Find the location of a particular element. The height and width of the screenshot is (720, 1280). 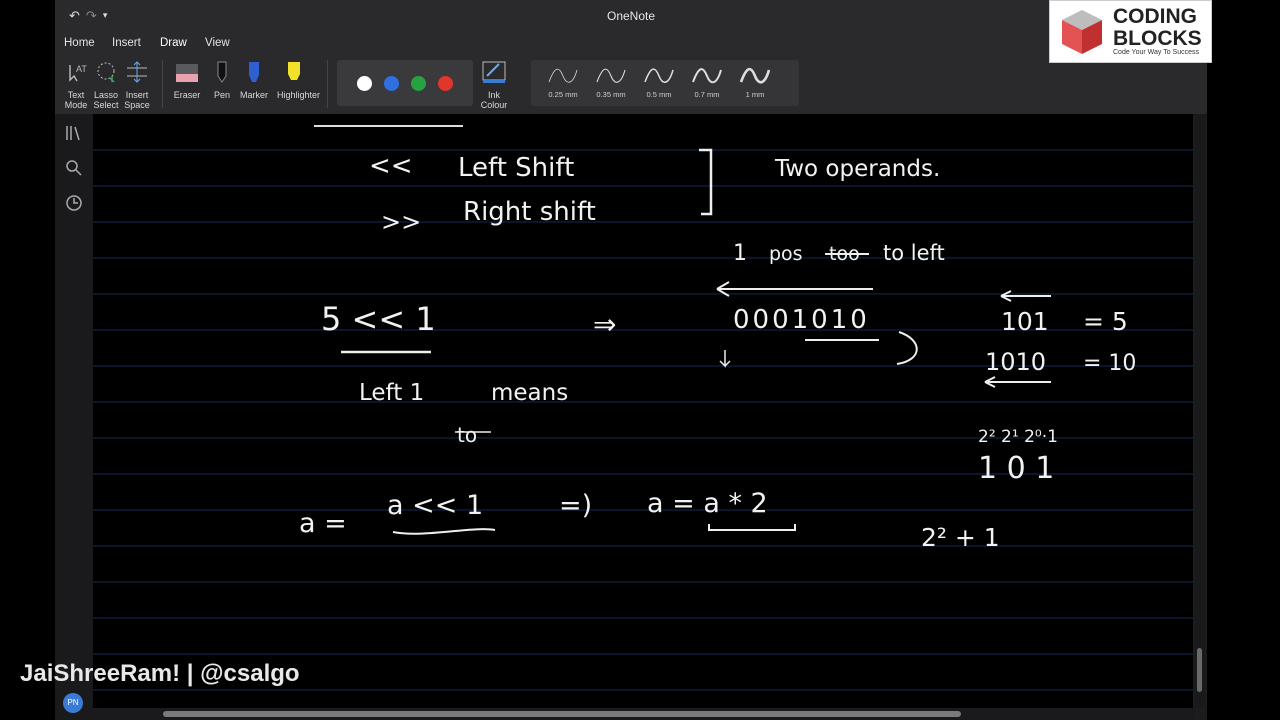

note-equals-10: = 10 is located at coordinates (1109, 363).